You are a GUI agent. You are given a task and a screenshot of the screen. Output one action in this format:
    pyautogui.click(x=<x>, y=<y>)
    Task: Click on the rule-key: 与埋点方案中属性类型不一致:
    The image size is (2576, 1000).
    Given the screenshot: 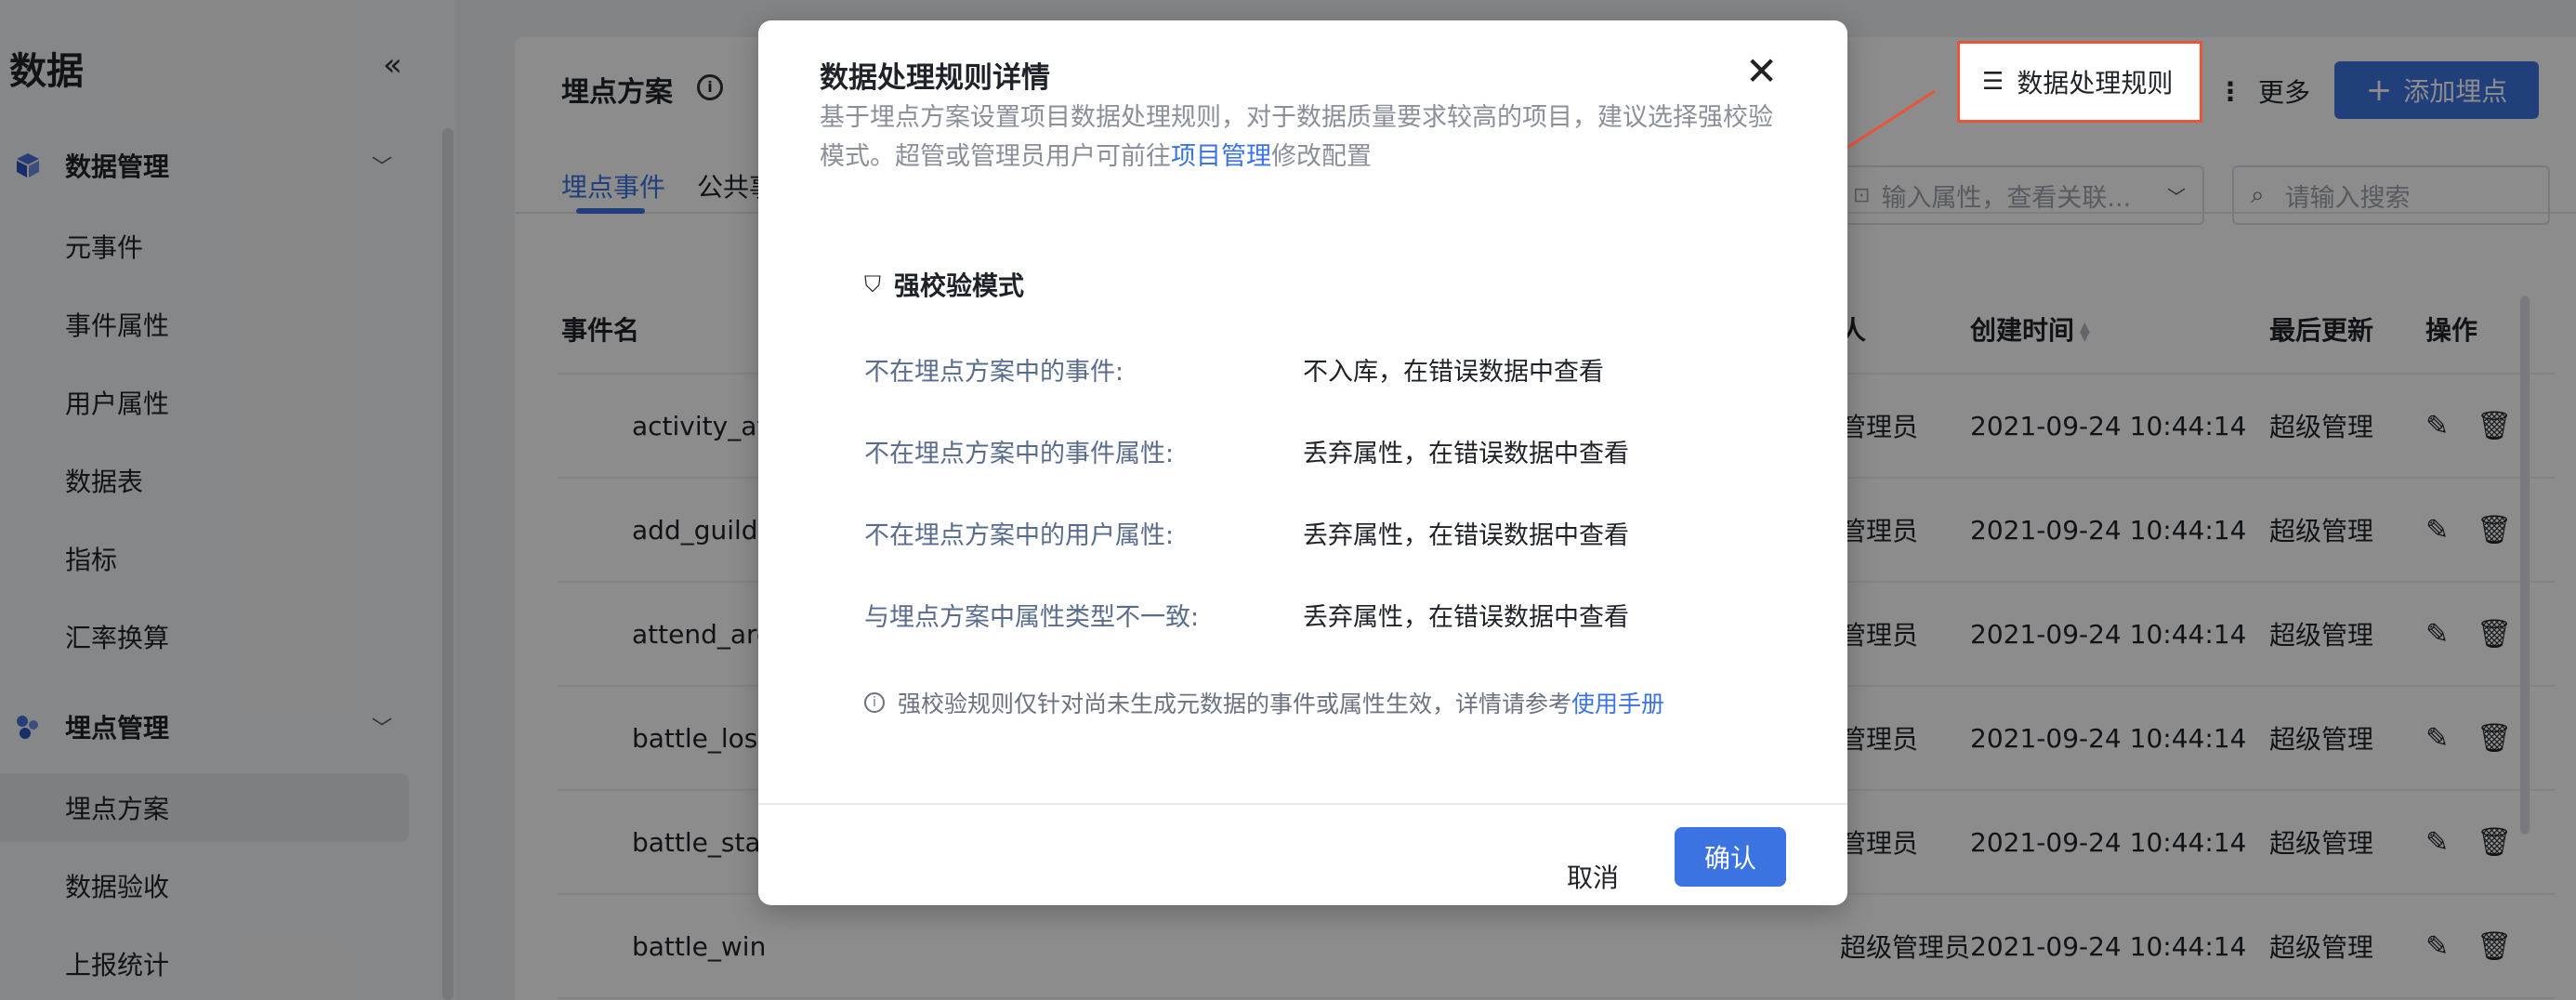 What is the action you would take?
    pyautogui.click(x=1032, y=617)
    